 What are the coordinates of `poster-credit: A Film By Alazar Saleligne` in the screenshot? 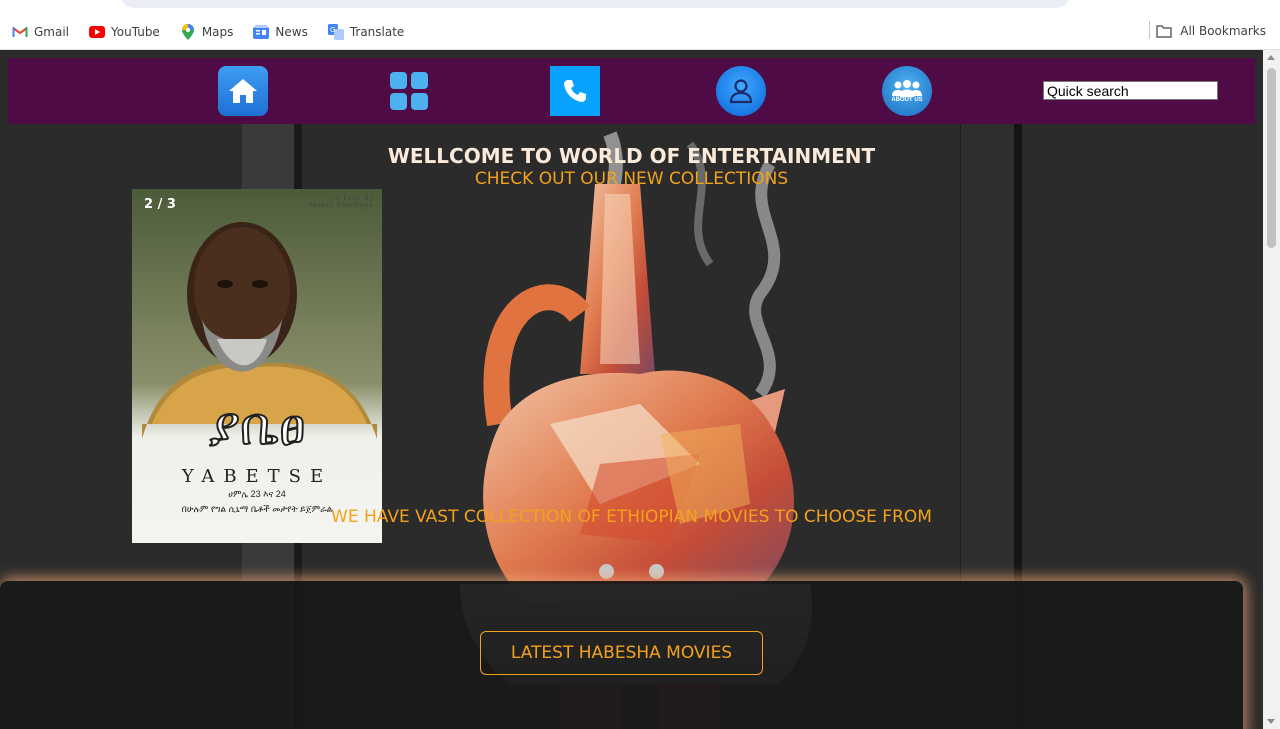 It's located at (341, 202).